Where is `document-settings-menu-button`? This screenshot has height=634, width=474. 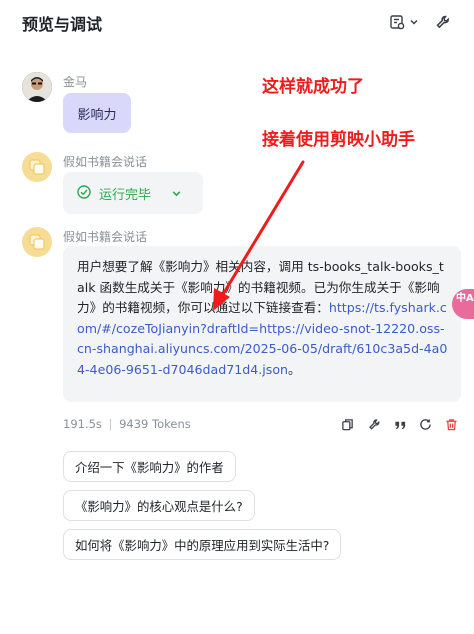 document-settings-menu-button is located at coordinates (404, 22).